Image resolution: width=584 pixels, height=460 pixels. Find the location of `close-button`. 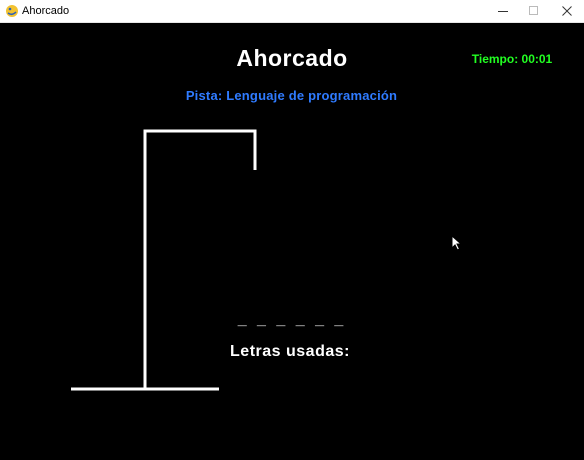

close-button is located at coordinates (567, 11).